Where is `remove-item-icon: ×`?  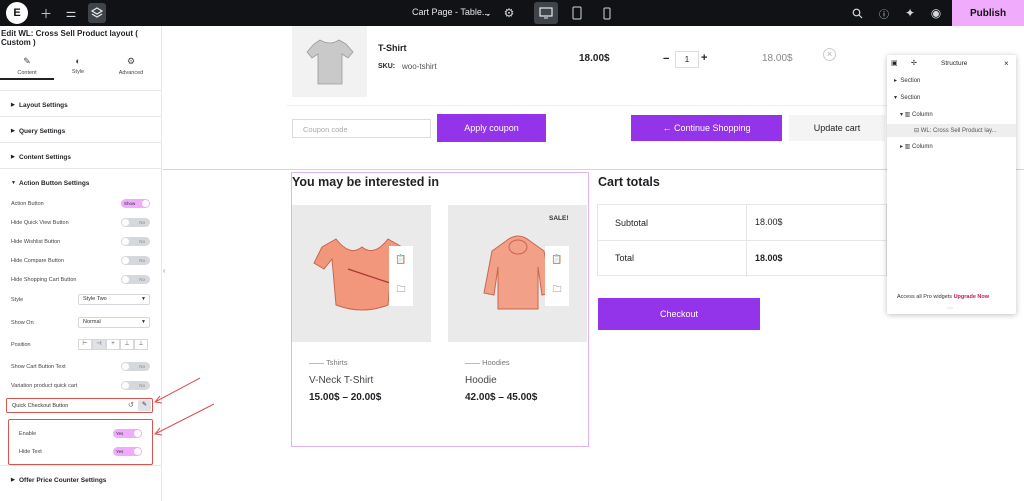
remove-item-icon: × is located at coordinates (829, 54).